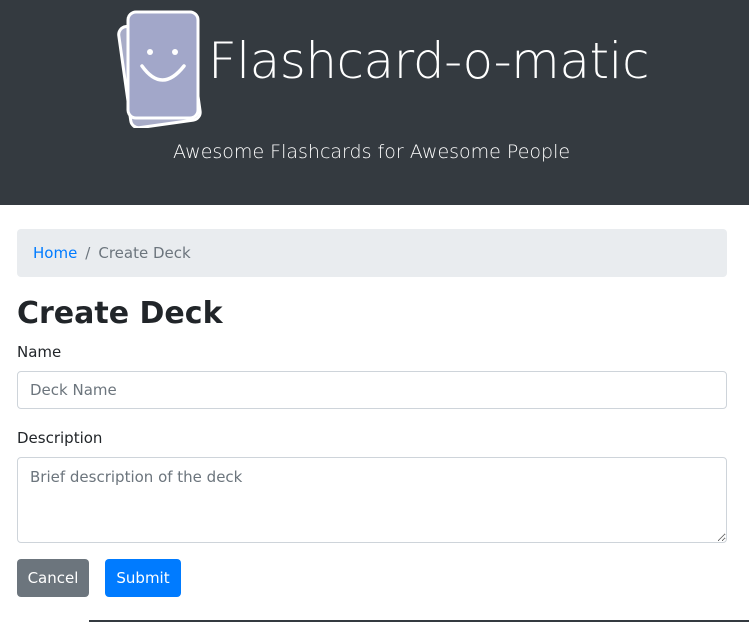 The image size is (749, 622). I want to click on breadcrumb: Home / Create Deck, so click(372, 253).